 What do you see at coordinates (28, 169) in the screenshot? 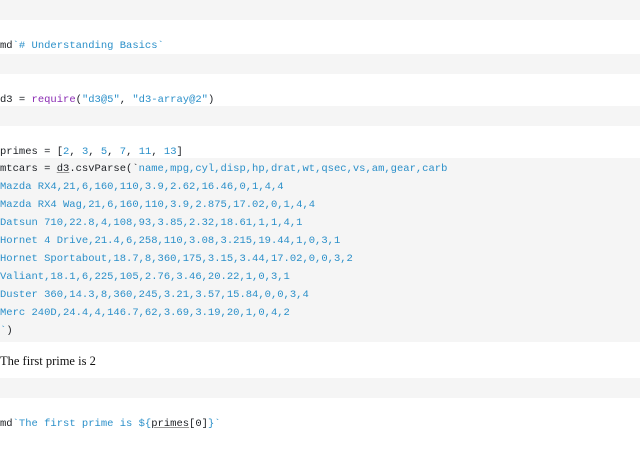
I see `variable-name: mtcars =` at bounding box center [28, 169].